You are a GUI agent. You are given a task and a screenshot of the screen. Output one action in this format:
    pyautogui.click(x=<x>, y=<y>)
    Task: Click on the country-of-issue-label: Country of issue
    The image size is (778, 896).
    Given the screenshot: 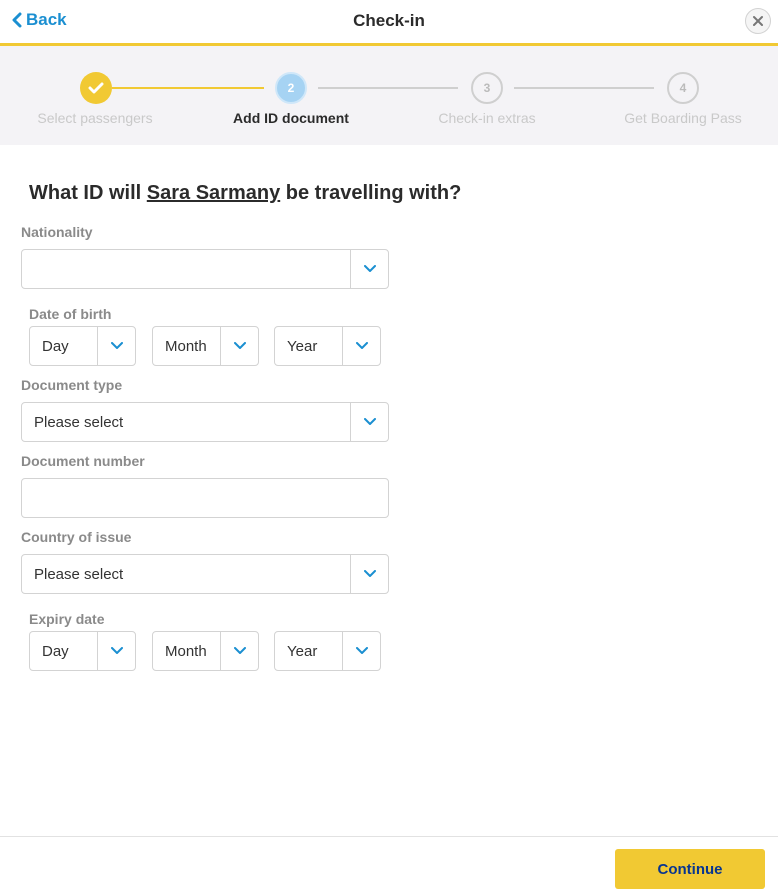 What is the action you would take?
    pyautogui.click(x=76, y=537)
    